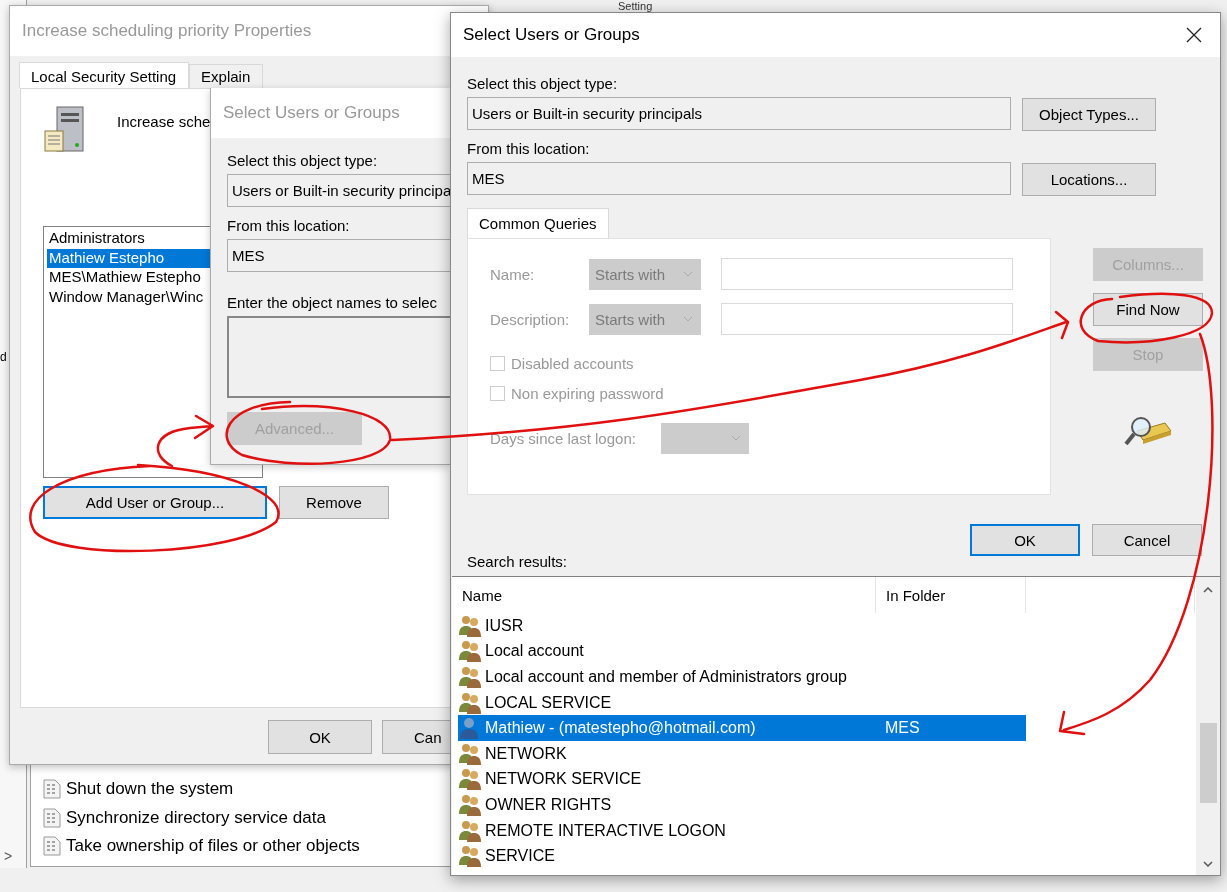  Describe the element at coordinates (742, 702) in the screenshot. I see `result-row: LOCAL SERVICE` at that location.